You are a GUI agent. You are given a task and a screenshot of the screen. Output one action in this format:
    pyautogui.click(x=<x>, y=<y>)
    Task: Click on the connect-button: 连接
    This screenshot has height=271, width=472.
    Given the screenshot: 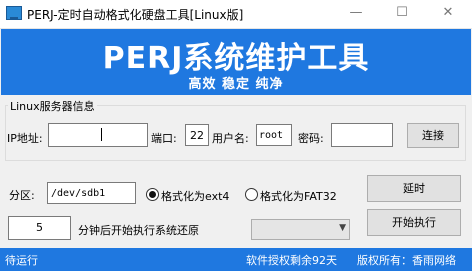 What is the action you would take?
    pyautogui.click(x=433, y=135)
    